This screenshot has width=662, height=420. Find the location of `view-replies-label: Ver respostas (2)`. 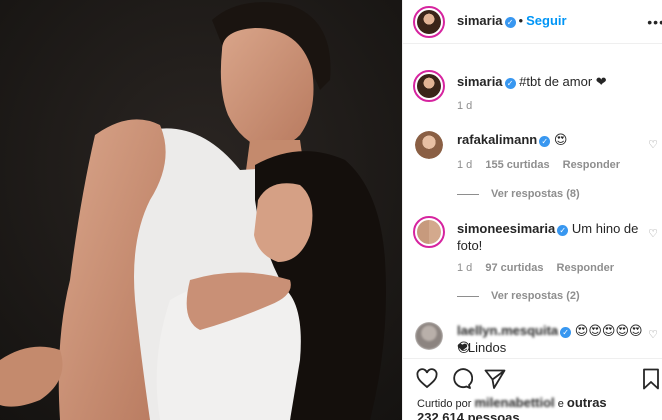

view-replies-label: Ver respostas (2) is located at coordinates (535, 296).